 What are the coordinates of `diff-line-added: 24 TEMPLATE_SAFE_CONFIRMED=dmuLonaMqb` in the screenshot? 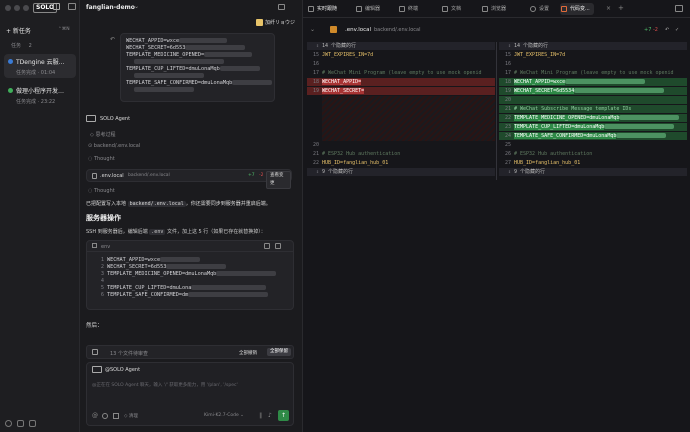 It's located at (593, 136).